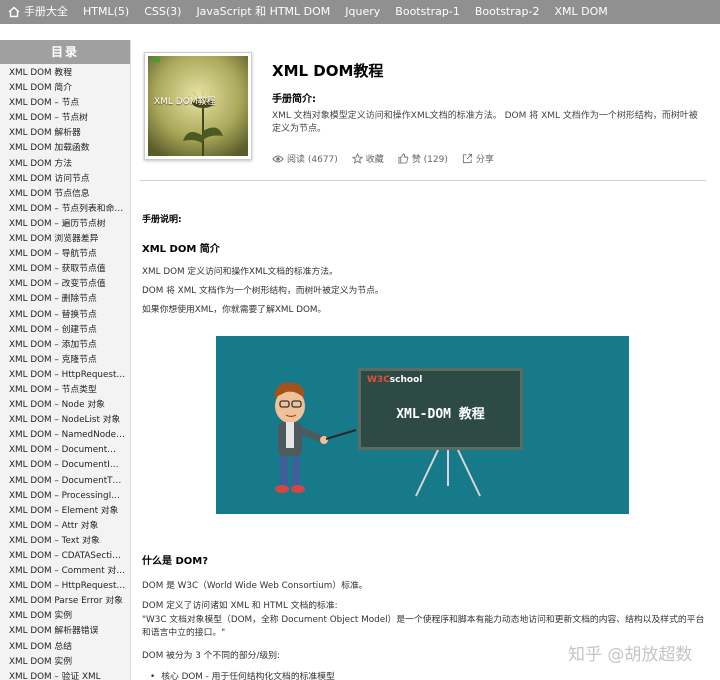 The width and height of the screenshot is (720, 680). What do you see at coordinates (46, 11) in the screenshot?
I see `nav-item-label: 手册大全` at bounding box center [46, 11].